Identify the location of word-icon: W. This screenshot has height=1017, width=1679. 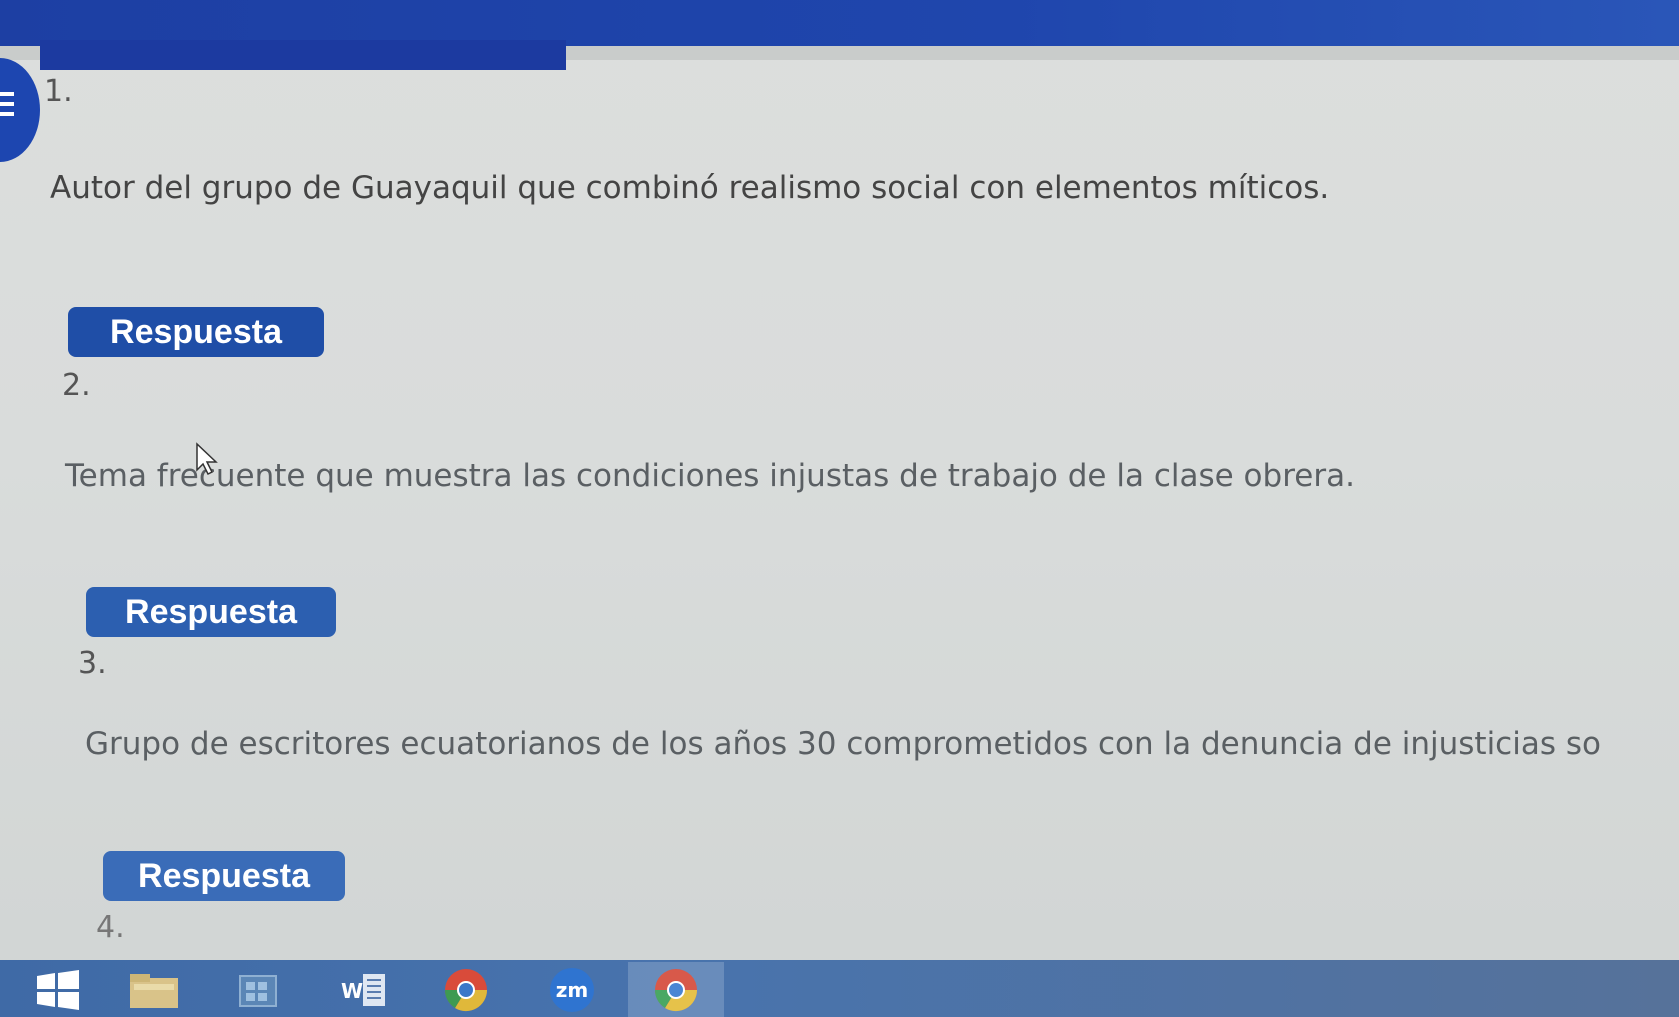
(363, 990).